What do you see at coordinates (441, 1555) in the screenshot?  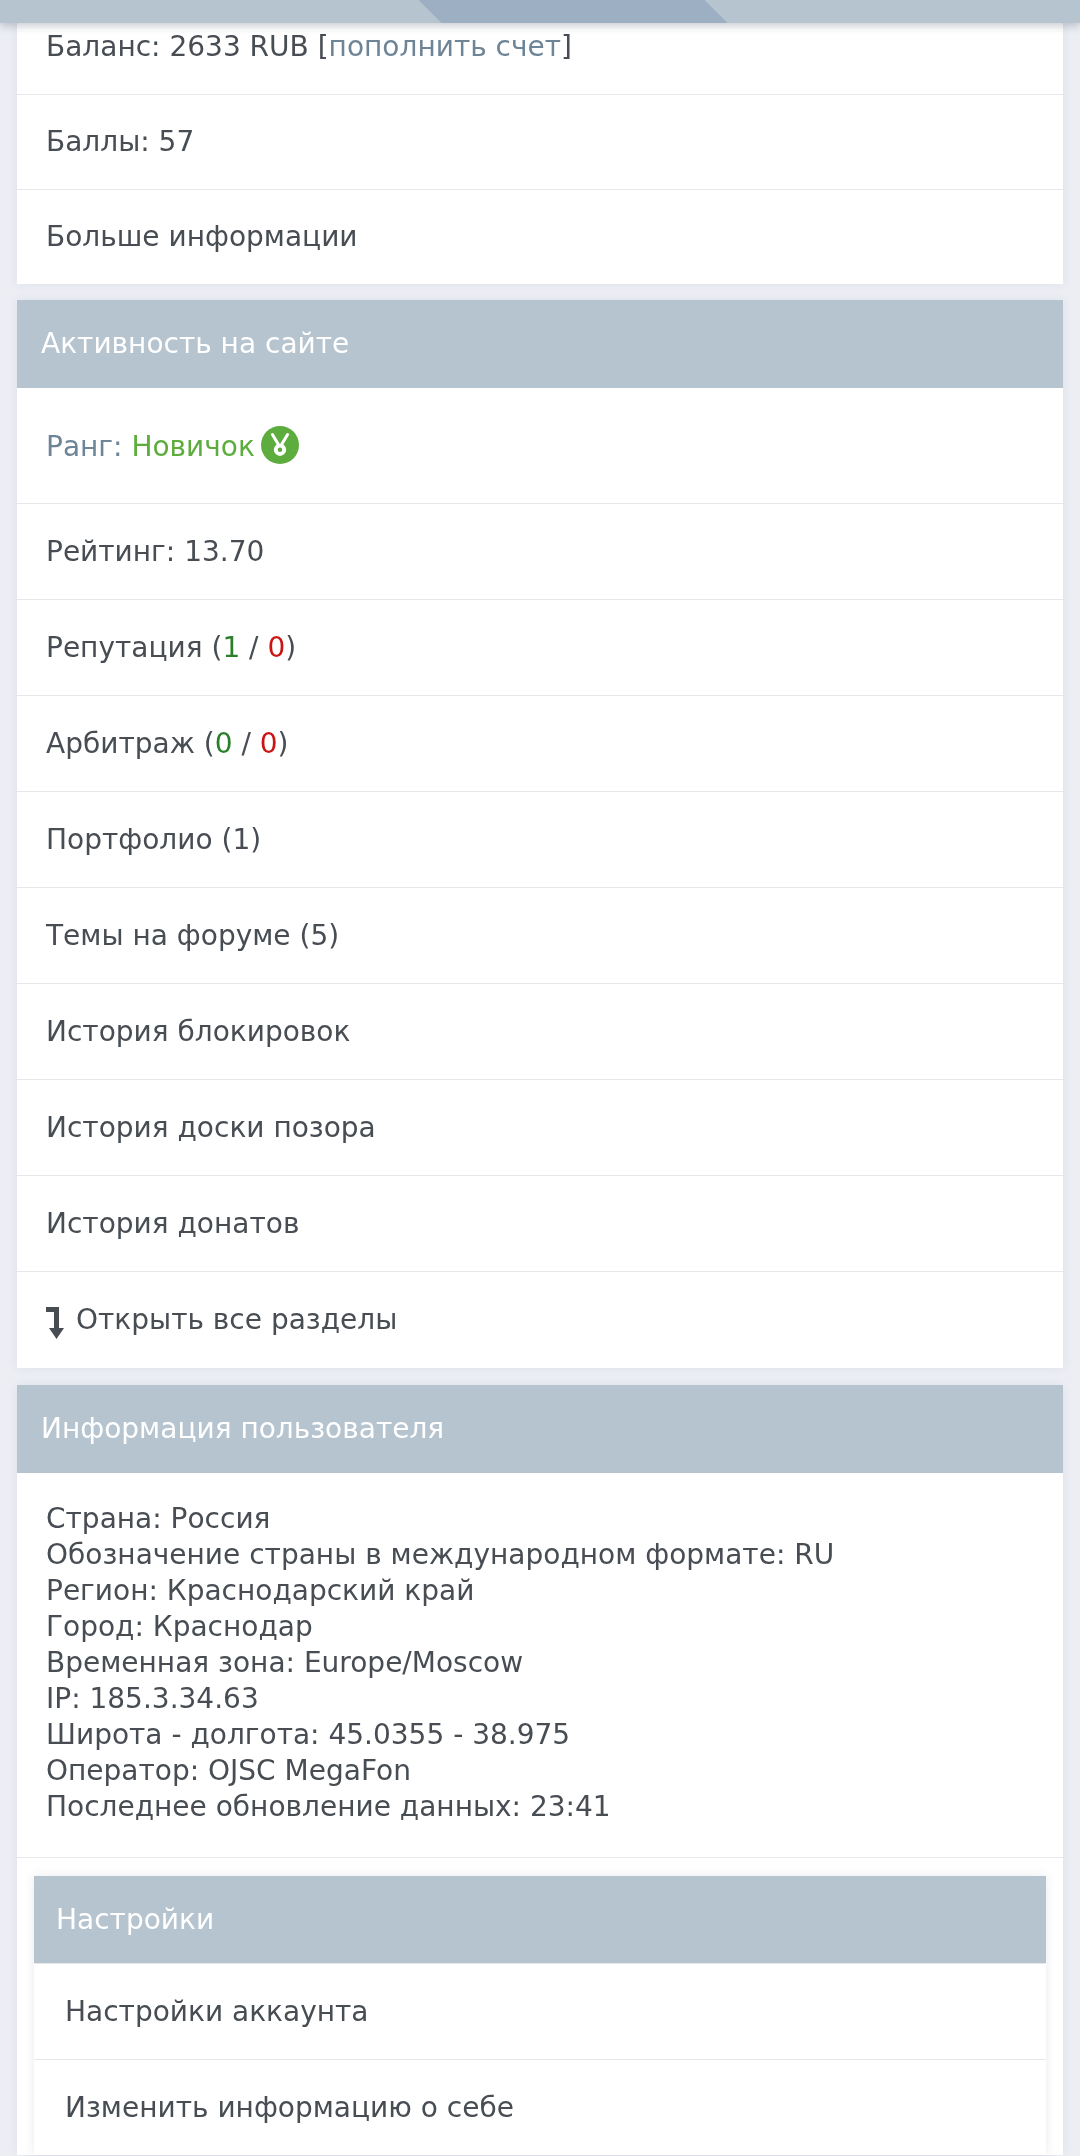 I see `info-line: Обозначение страны в международном формате: RU` at bounding box center [441, 1555].